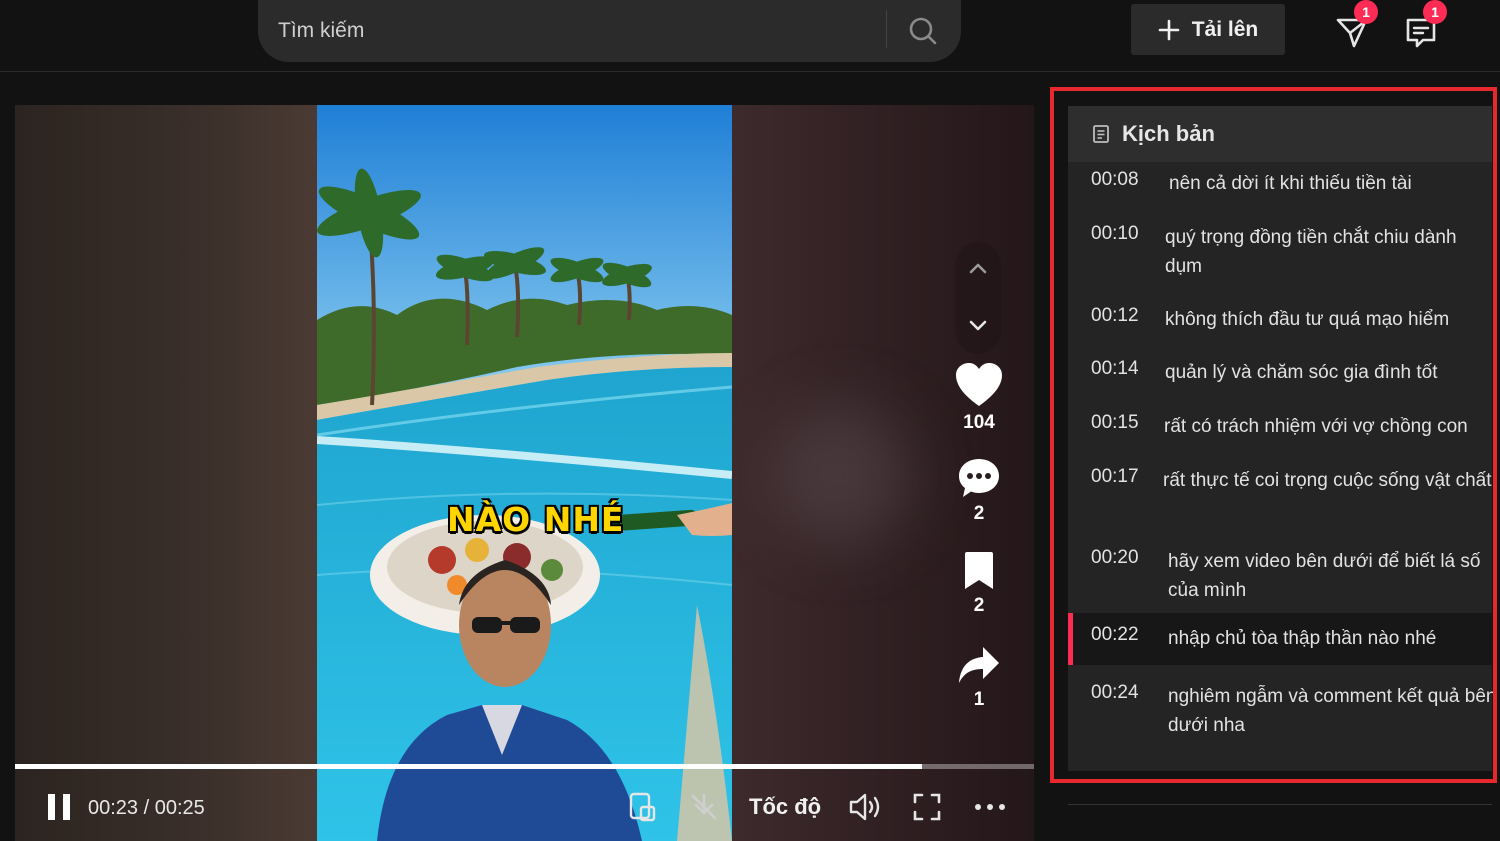 The height and width of the screenshot is (841, 1500). What do you see at coordinates (146, 808) in the screenshot?
I see `time-display: 00:23 / 00:25` at bounding box center [146, 808].